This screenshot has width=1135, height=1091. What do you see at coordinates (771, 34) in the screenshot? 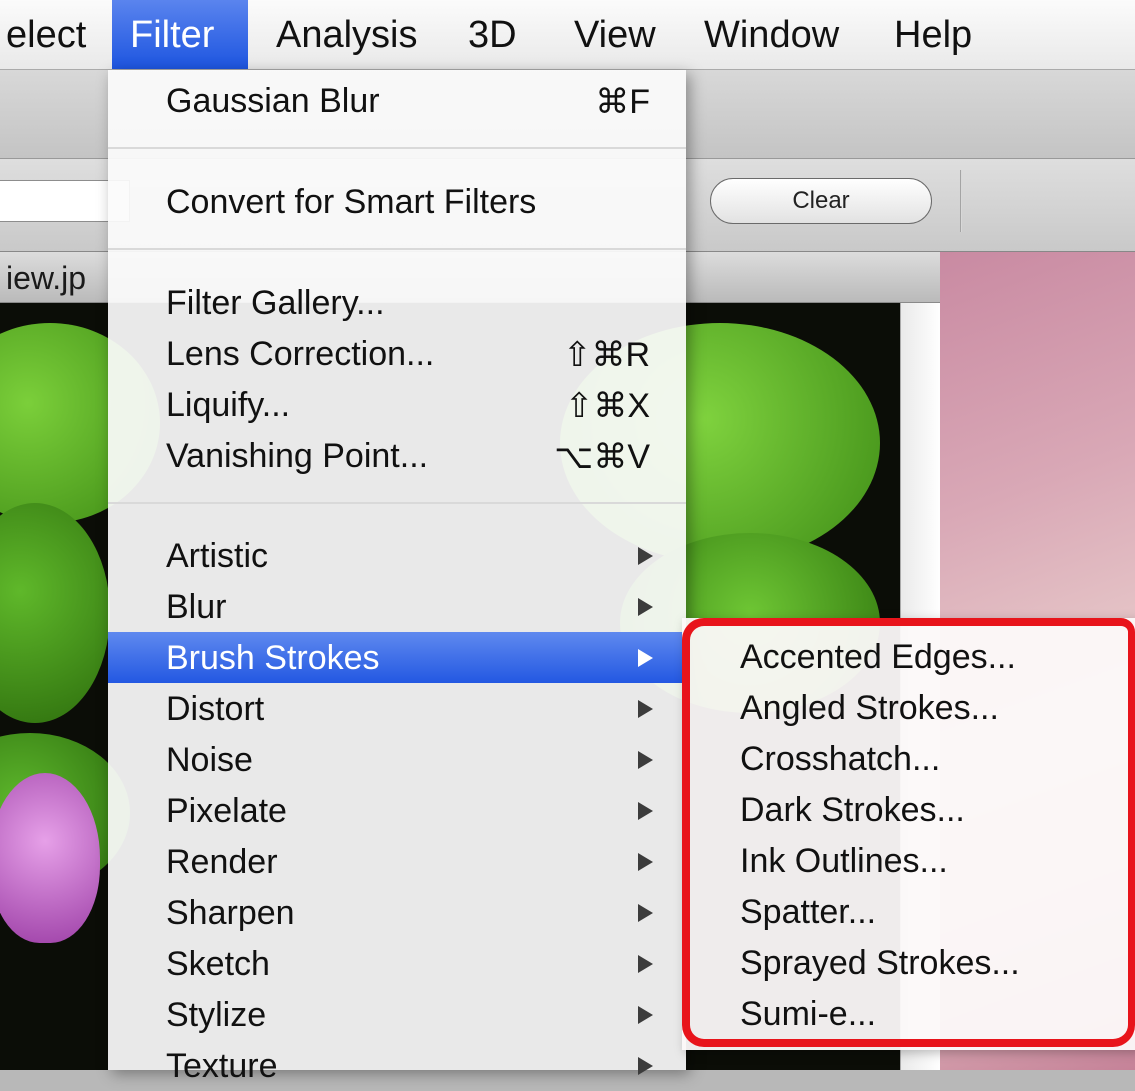
I see `menu-window: Window` at bounding box center [771, 34].